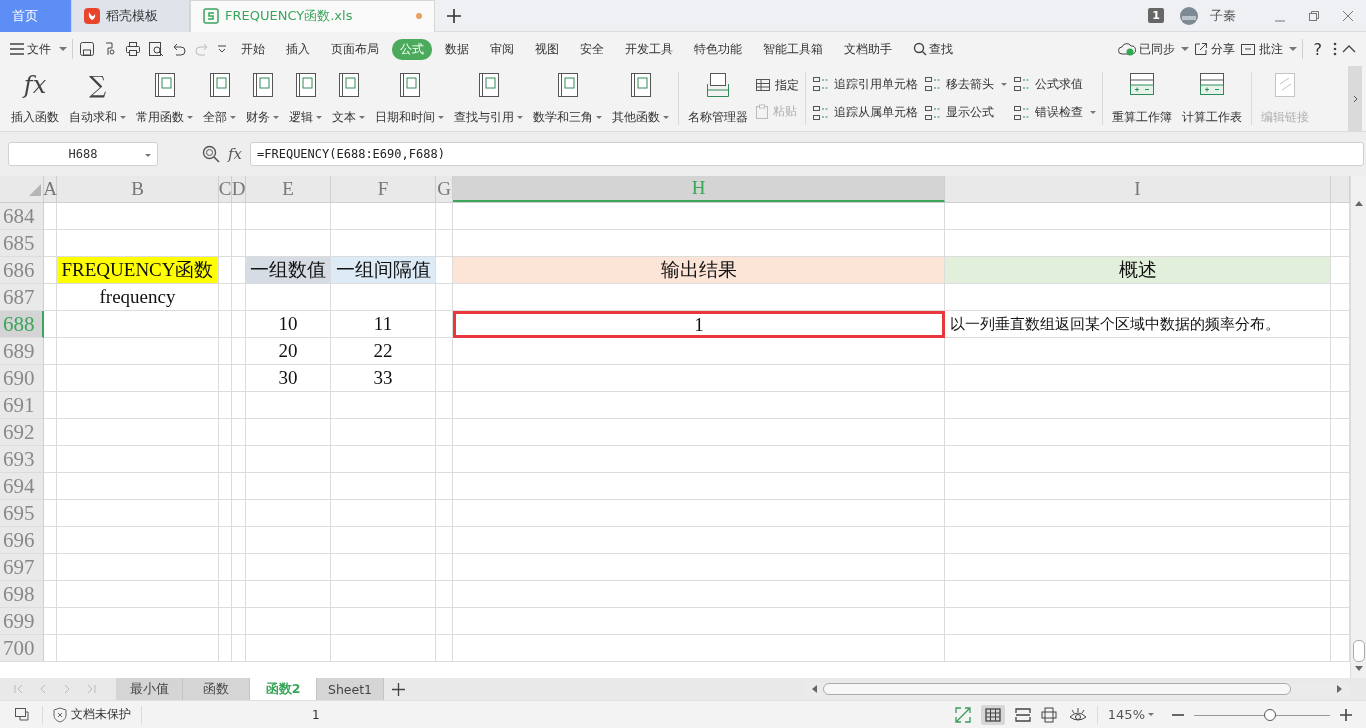  I want to click on ribbon-button: 逻辑, so click(305, 98).